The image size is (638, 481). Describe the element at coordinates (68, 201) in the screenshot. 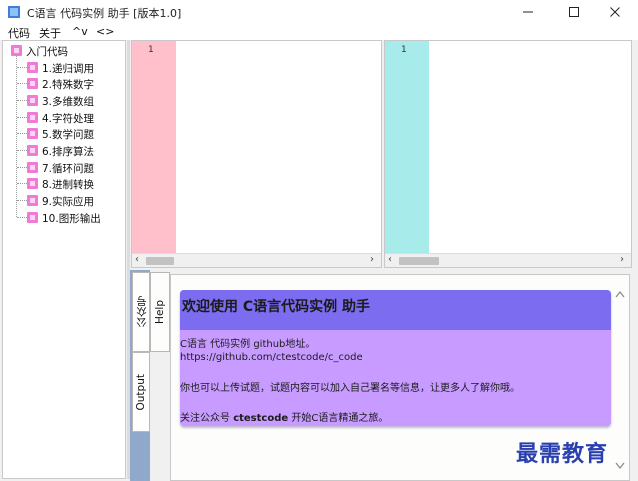

I see `tree-item: 9.实际应用` at that location.